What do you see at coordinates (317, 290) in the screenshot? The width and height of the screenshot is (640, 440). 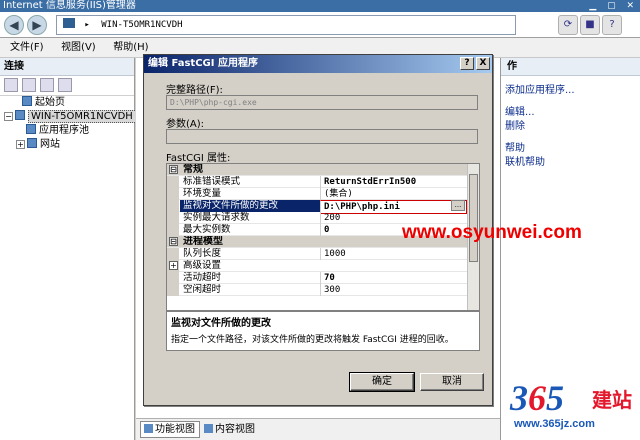 I see `grid-row-idle-timeout: 空闲超时 300` at bounding box center [317, 290].